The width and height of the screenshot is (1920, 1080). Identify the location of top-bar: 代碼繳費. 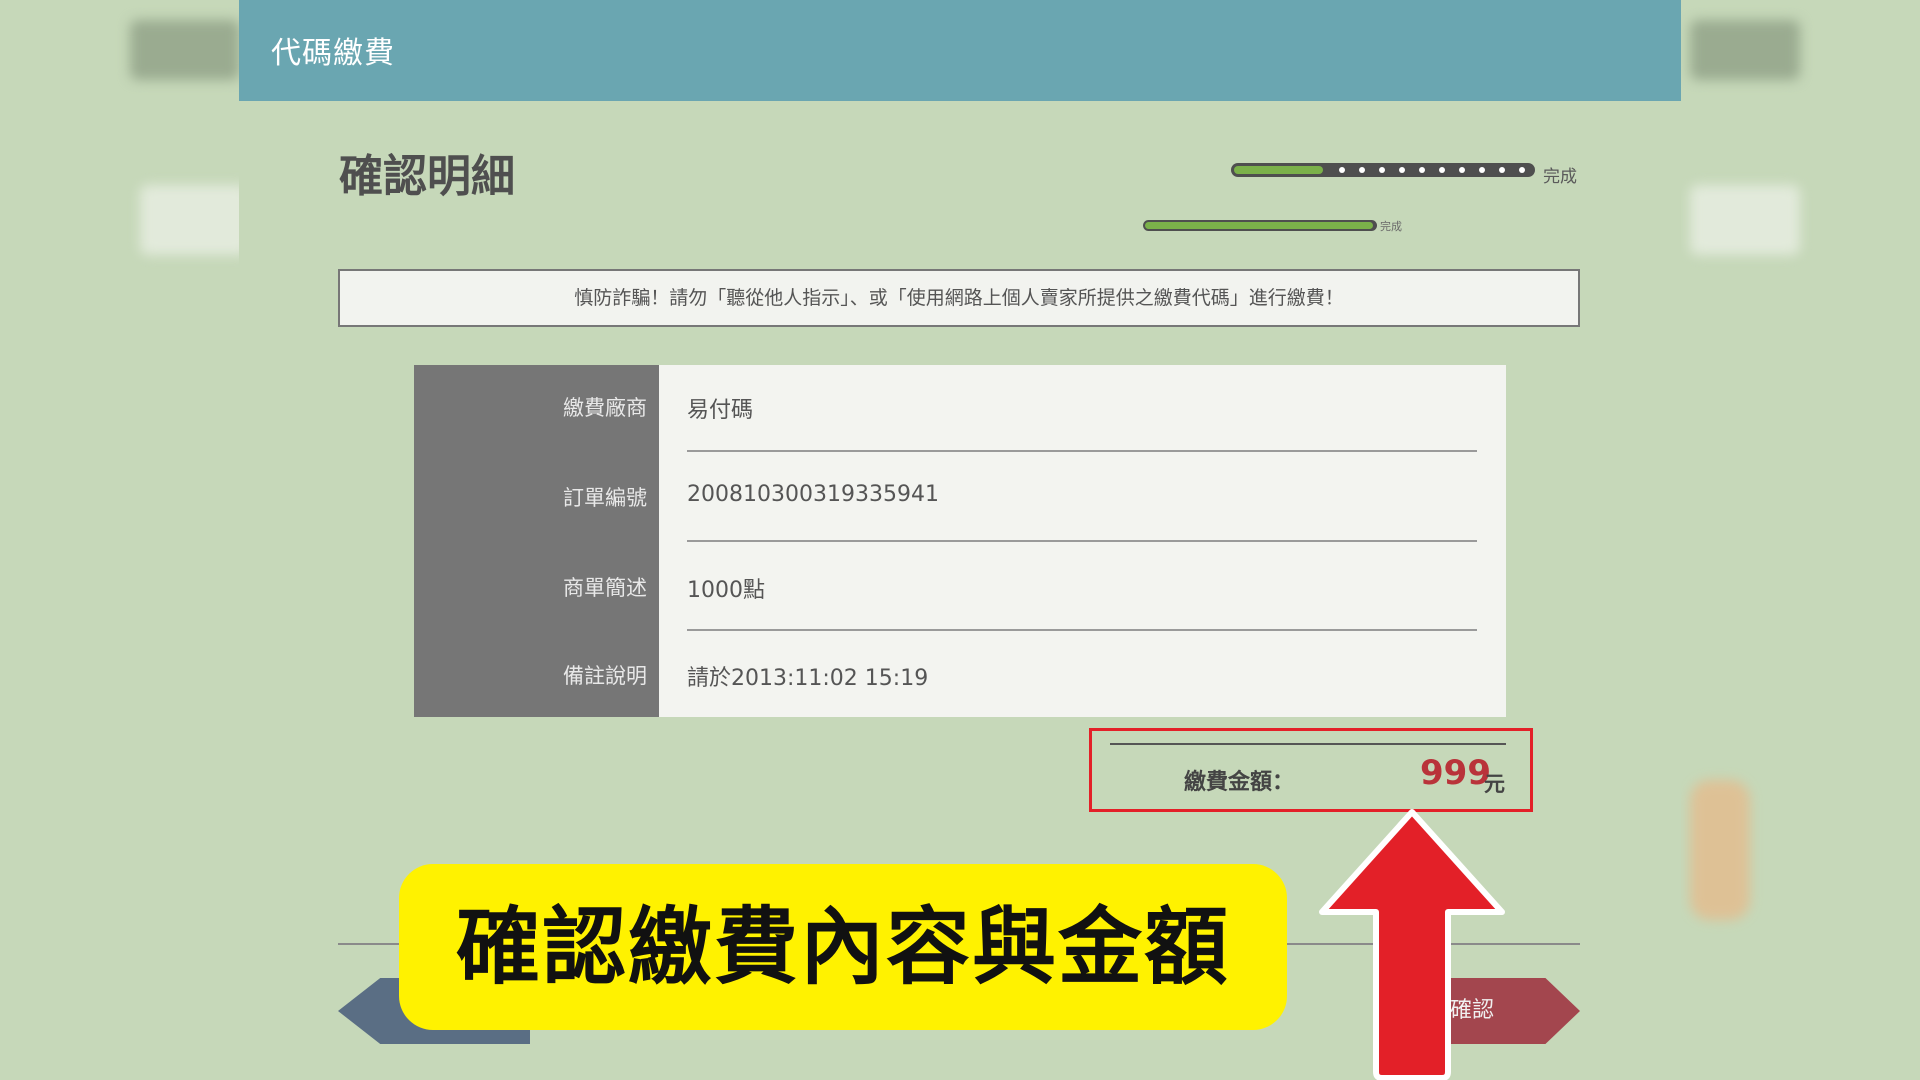
(960, 50).